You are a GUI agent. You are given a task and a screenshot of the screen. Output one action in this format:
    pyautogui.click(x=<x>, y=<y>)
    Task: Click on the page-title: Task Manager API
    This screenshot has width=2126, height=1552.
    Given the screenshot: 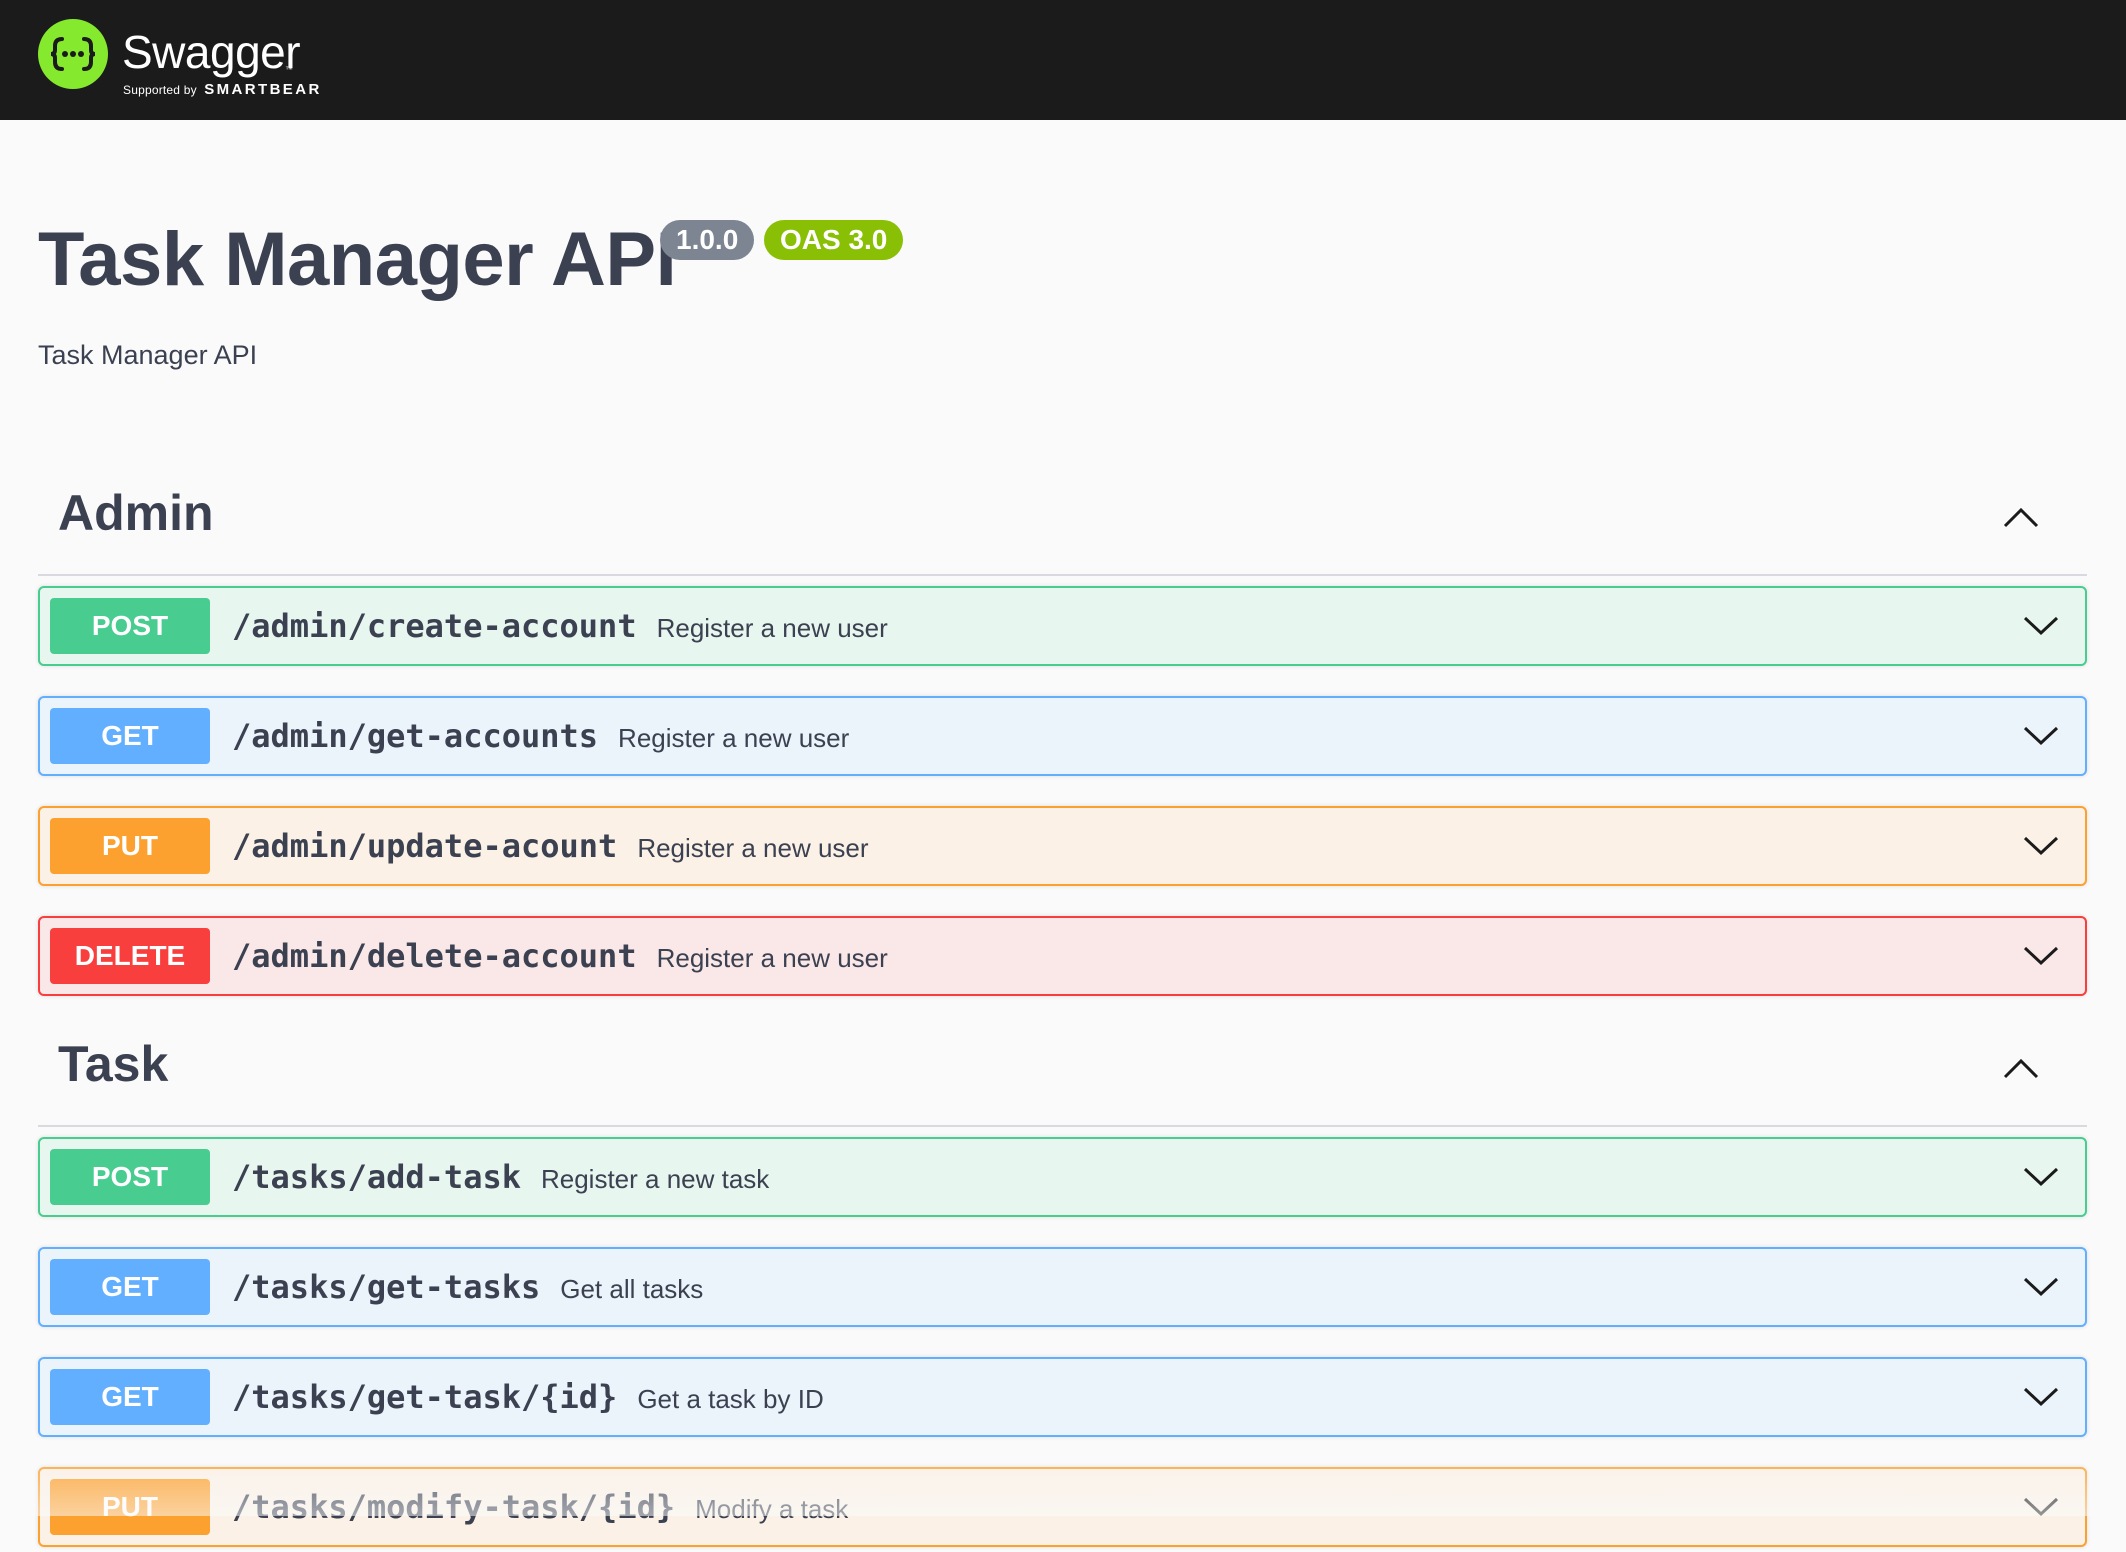 What is the action you would take?
    pyautogui.click(x=357, y=259)
    